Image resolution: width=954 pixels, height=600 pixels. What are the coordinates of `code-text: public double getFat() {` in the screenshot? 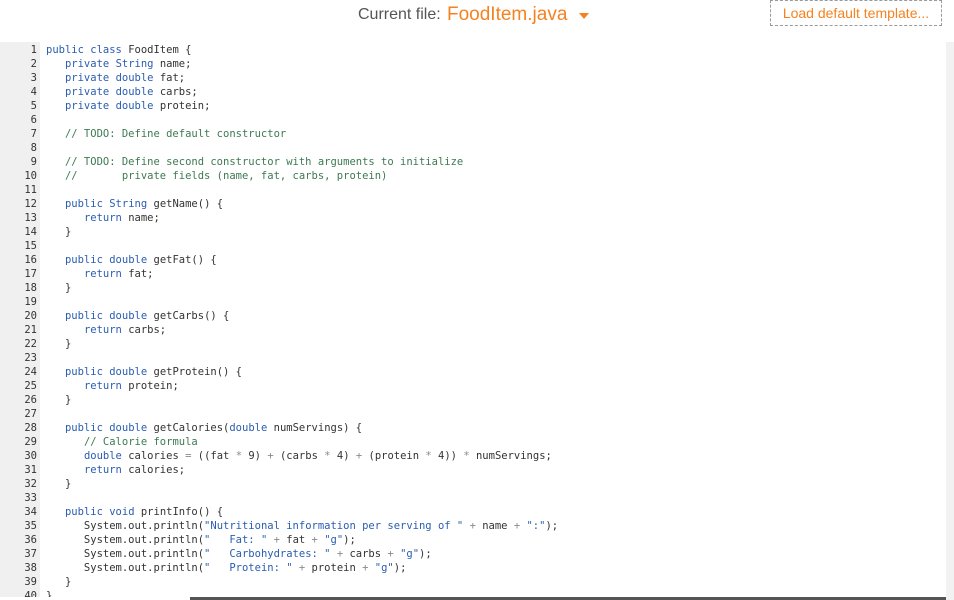 It's located at (131, 260).